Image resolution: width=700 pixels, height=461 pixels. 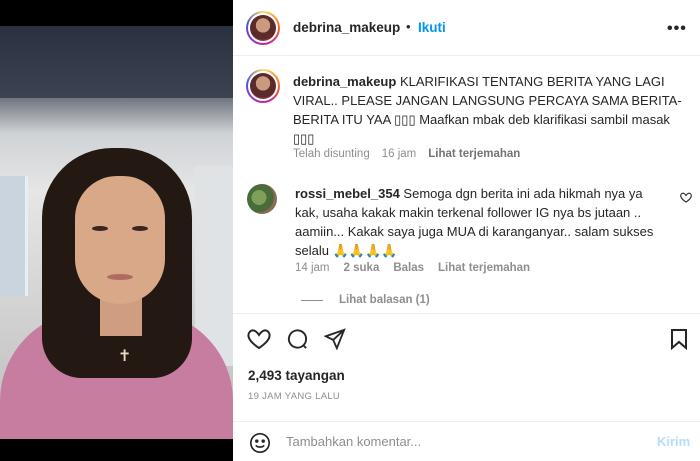 What do you see at coordinates (125, 355) in the screenshot?
I see `necklace-pendant: ✝` at bounding box center [125, 355].